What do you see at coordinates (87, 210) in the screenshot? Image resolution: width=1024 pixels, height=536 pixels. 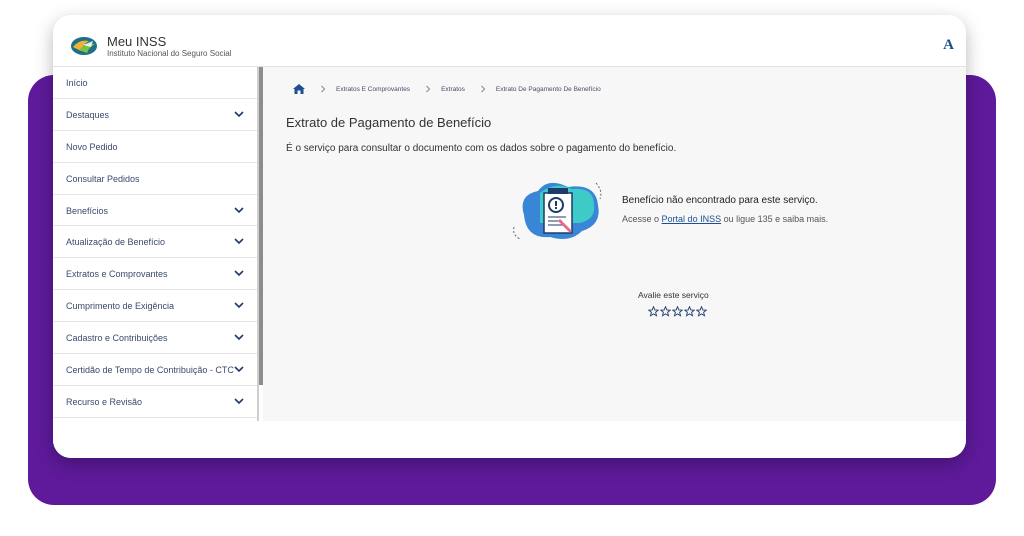 I see `sidebar-item-label: Benefícios` at bounding box center [87, 210].